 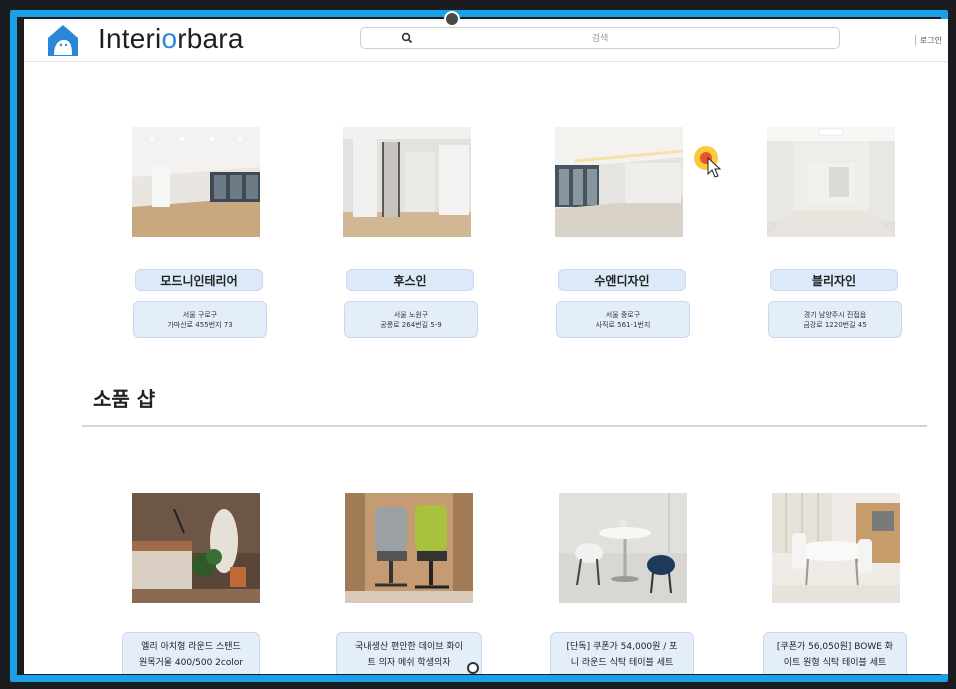 I want to click on section-title-shop: 소품 샵, so click(x=124, y=399).